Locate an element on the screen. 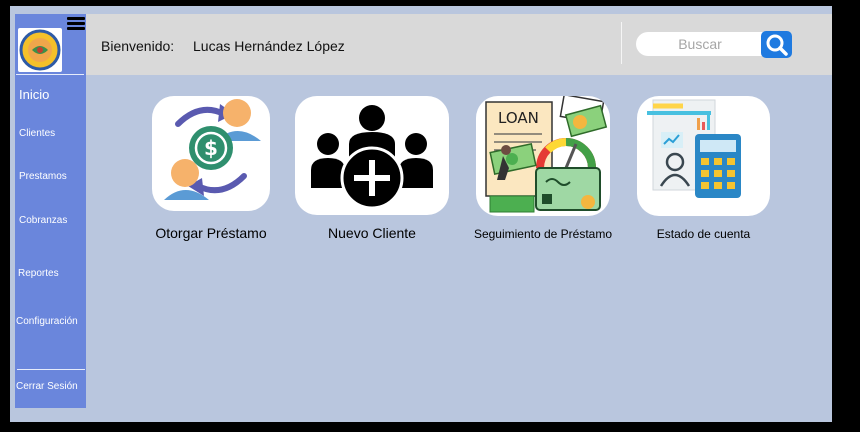  welcome-label: Bienvenido: is located at coordinates (138, 46).